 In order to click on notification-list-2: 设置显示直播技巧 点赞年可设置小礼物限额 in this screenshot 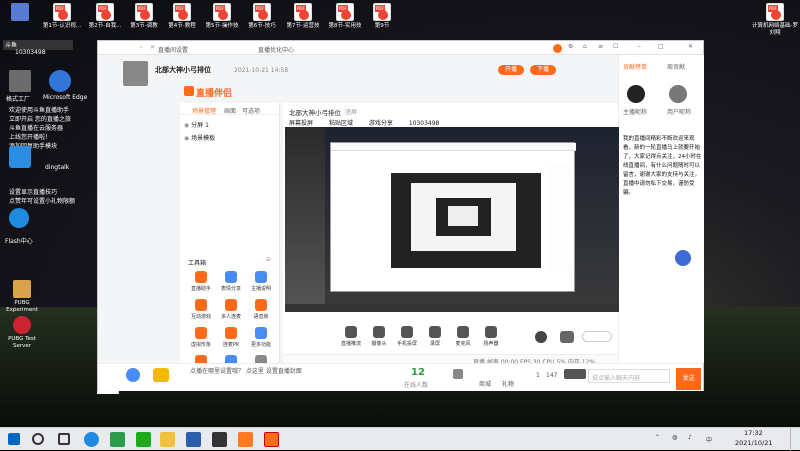, I will do `click(49, 197)`.